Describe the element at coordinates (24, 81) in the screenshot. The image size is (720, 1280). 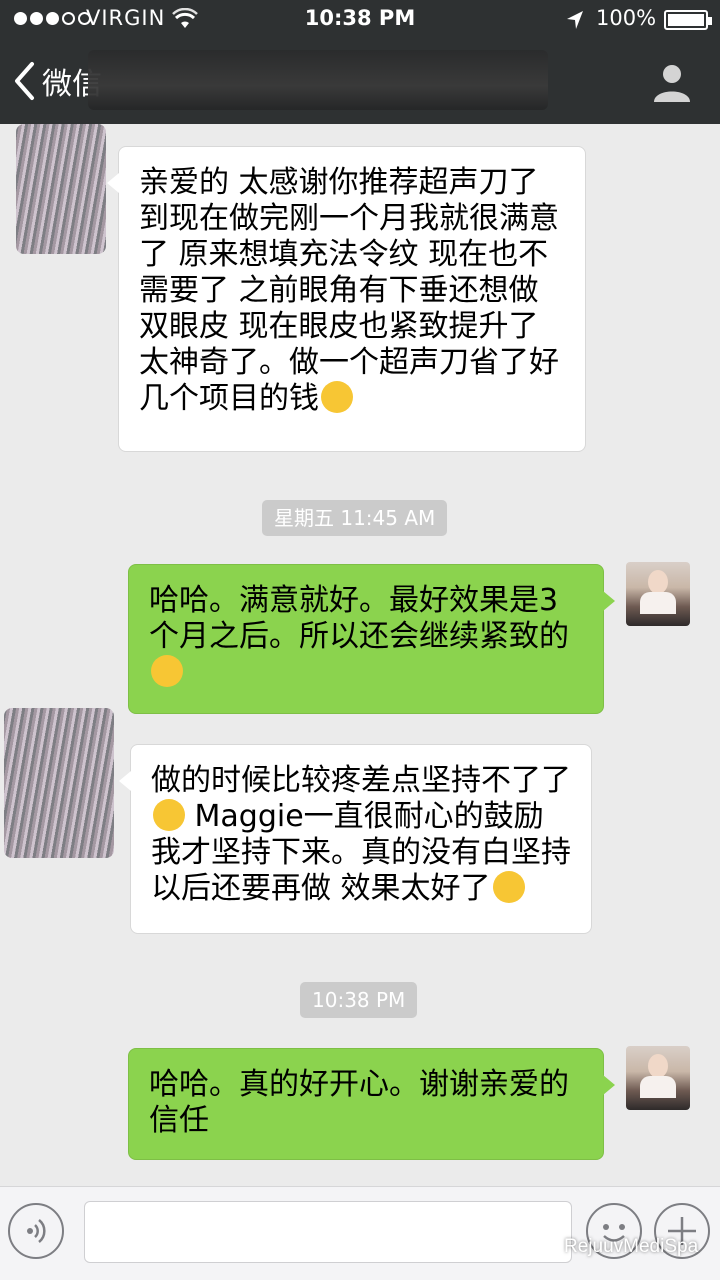
I see `chevron-left-icon` at that location.